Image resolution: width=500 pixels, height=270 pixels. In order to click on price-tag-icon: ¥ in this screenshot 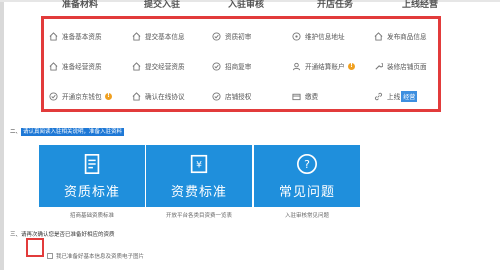, I will do `click(199, 164)`.